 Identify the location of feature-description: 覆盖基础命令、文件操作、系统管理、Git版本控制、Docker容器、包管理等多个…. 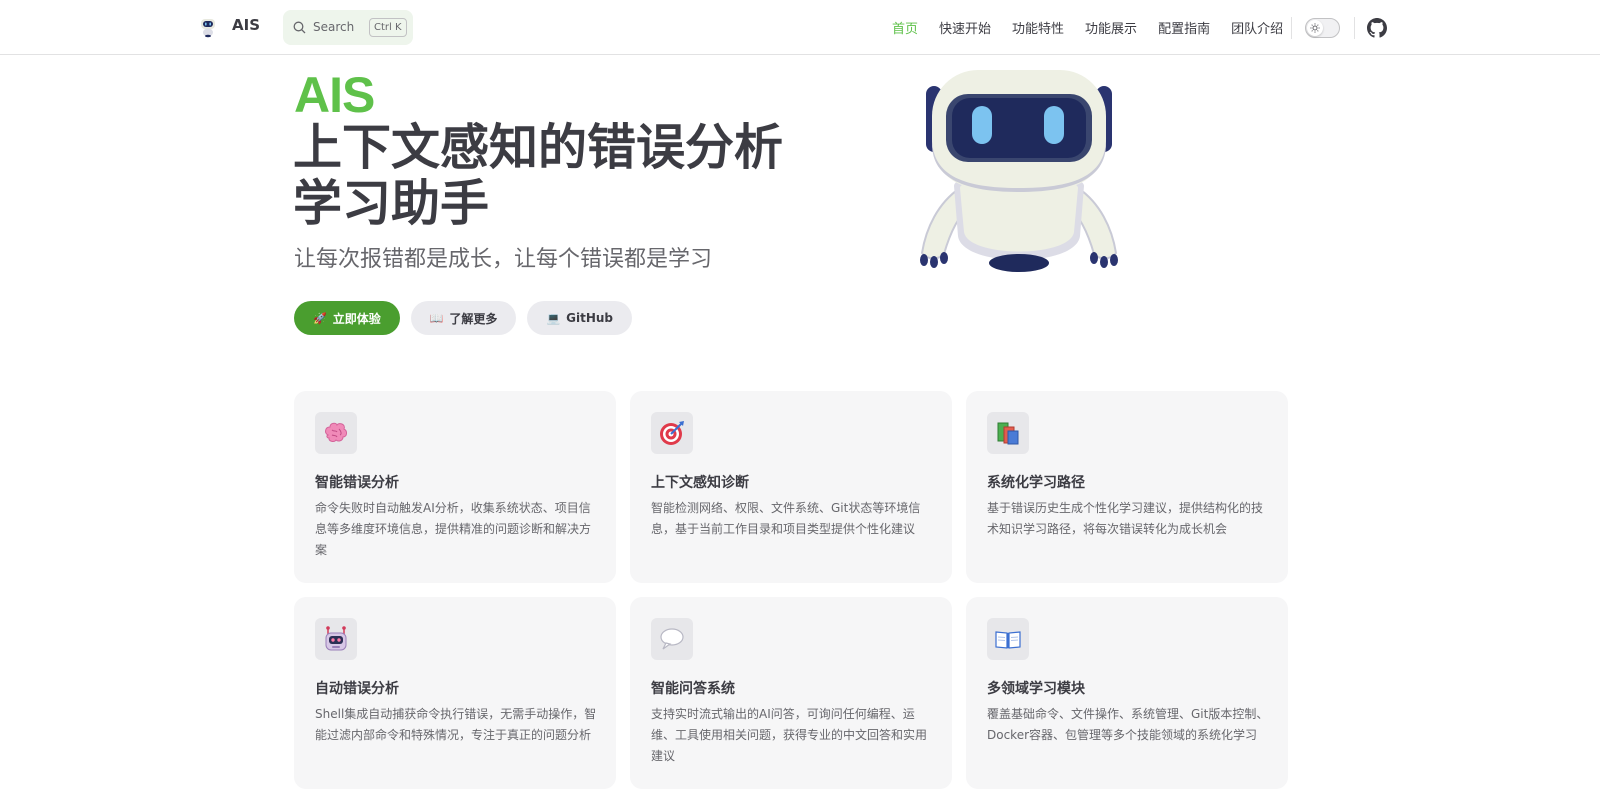
(1128, 724).